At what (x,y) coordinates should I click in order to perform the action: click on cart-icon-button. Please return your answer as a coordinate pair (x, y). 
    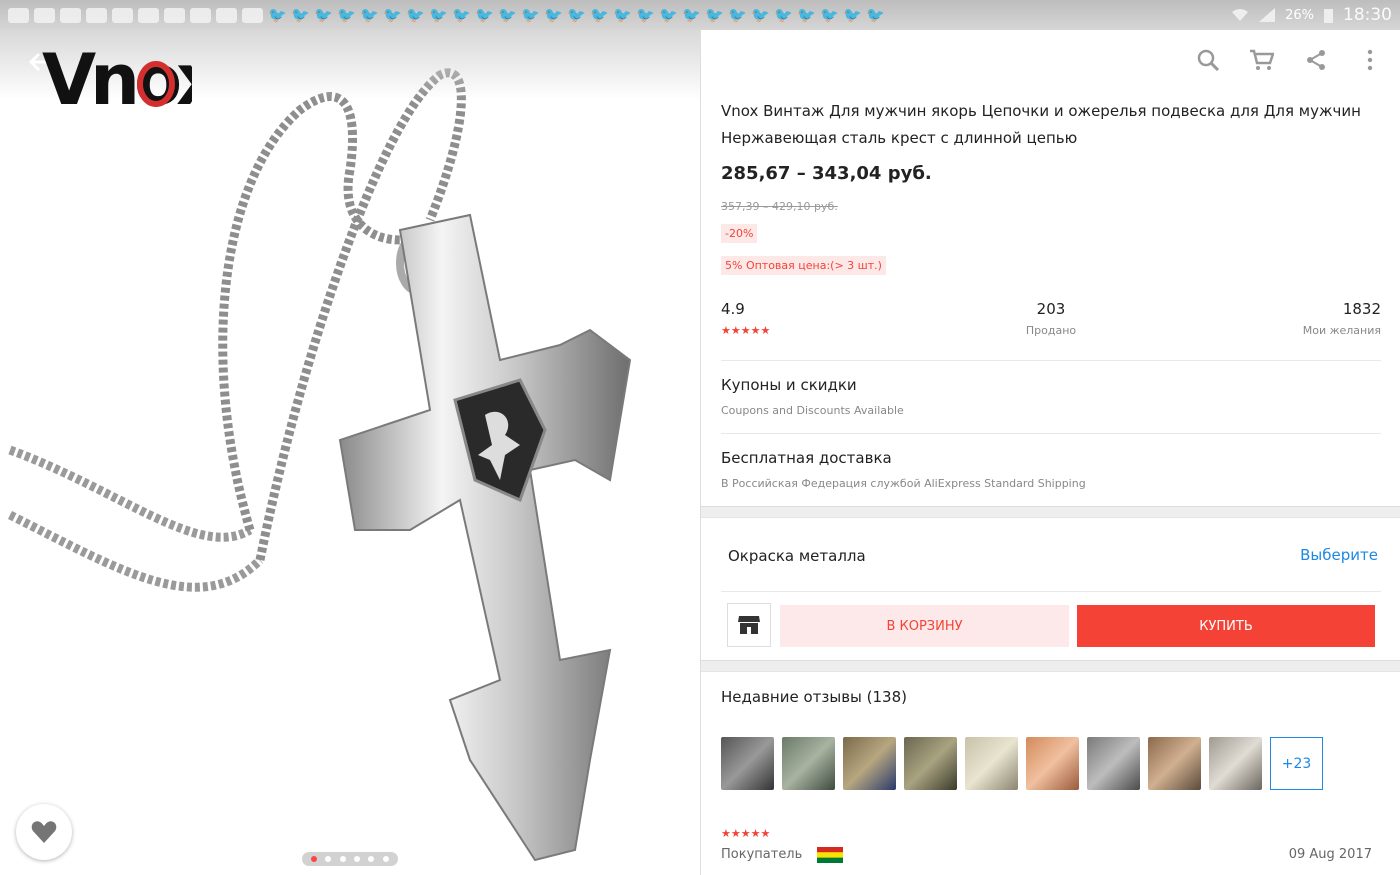
    Looking at the image, I should click on (1262, 60).